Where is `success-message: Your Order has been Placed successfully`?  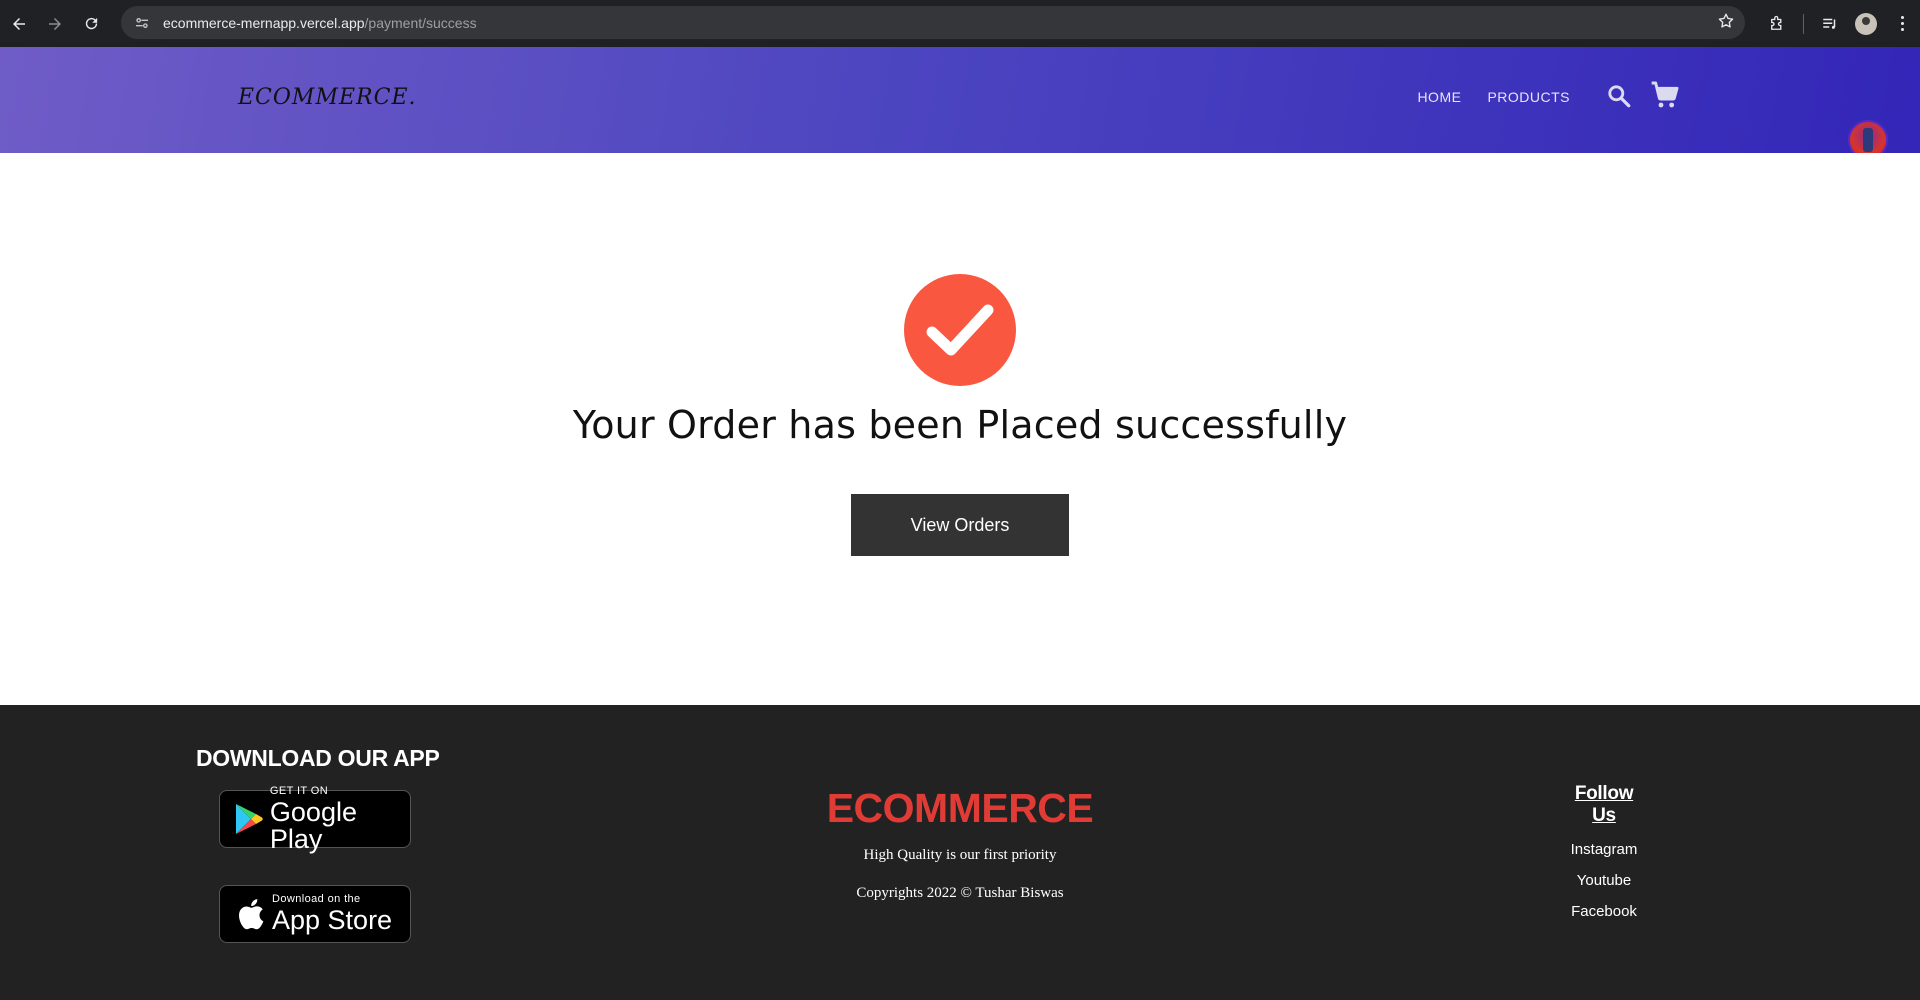
success-message: Your Order has been Placed successfully is located at coordinates (960, 425).